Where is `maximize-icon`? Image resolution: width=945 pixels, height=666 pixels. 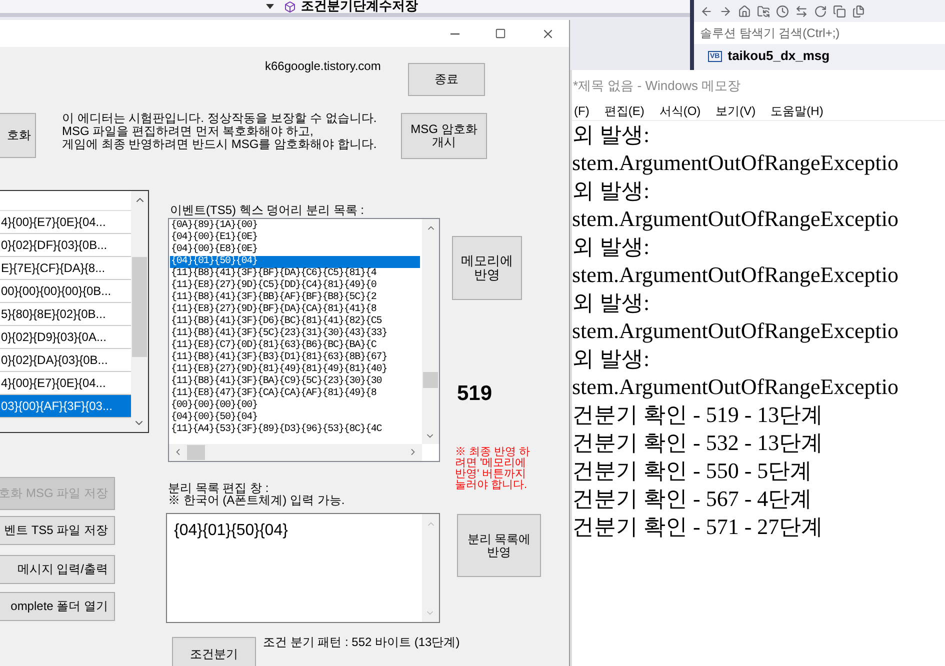 maximize-icon is located at coordinates (500, 33).